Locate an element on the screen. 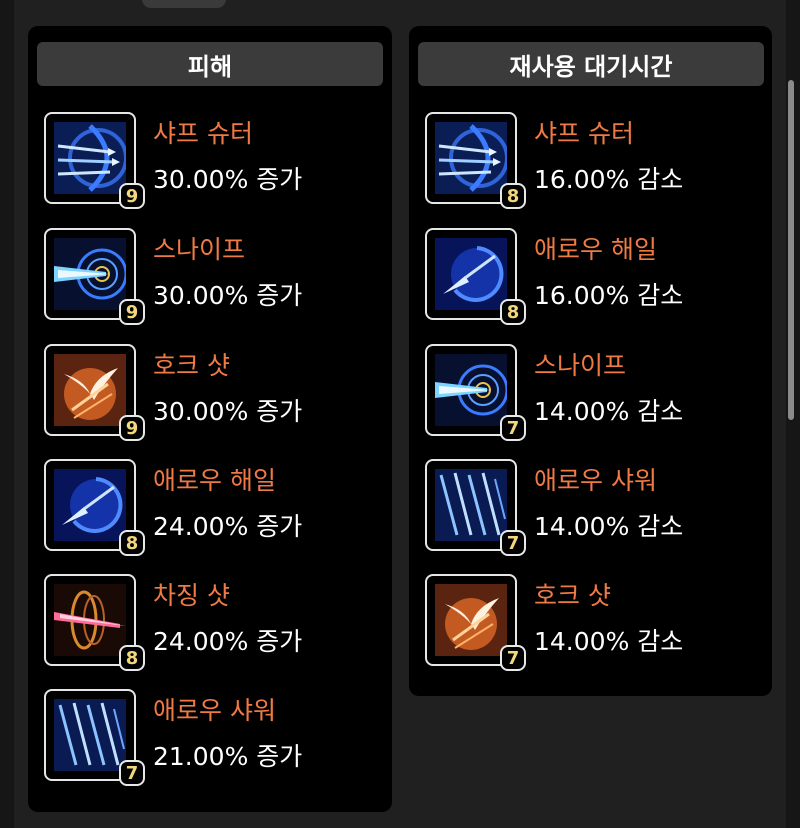 The height and width of the screenshot is (828, 800). charging-shot-icon is located at coordinates (90, 620).